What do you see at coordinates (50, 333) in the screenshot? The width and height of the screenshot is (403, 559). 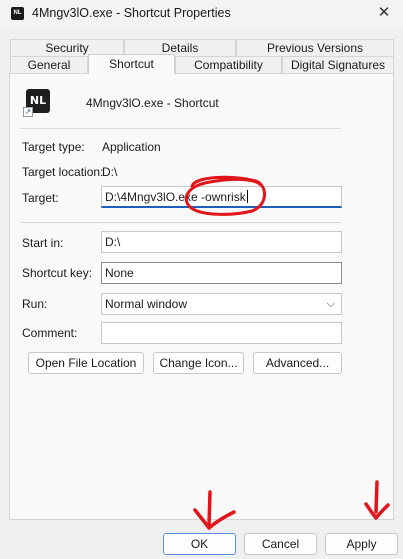 I see `comment-label: Comment:` at bounding box center [50, 333].